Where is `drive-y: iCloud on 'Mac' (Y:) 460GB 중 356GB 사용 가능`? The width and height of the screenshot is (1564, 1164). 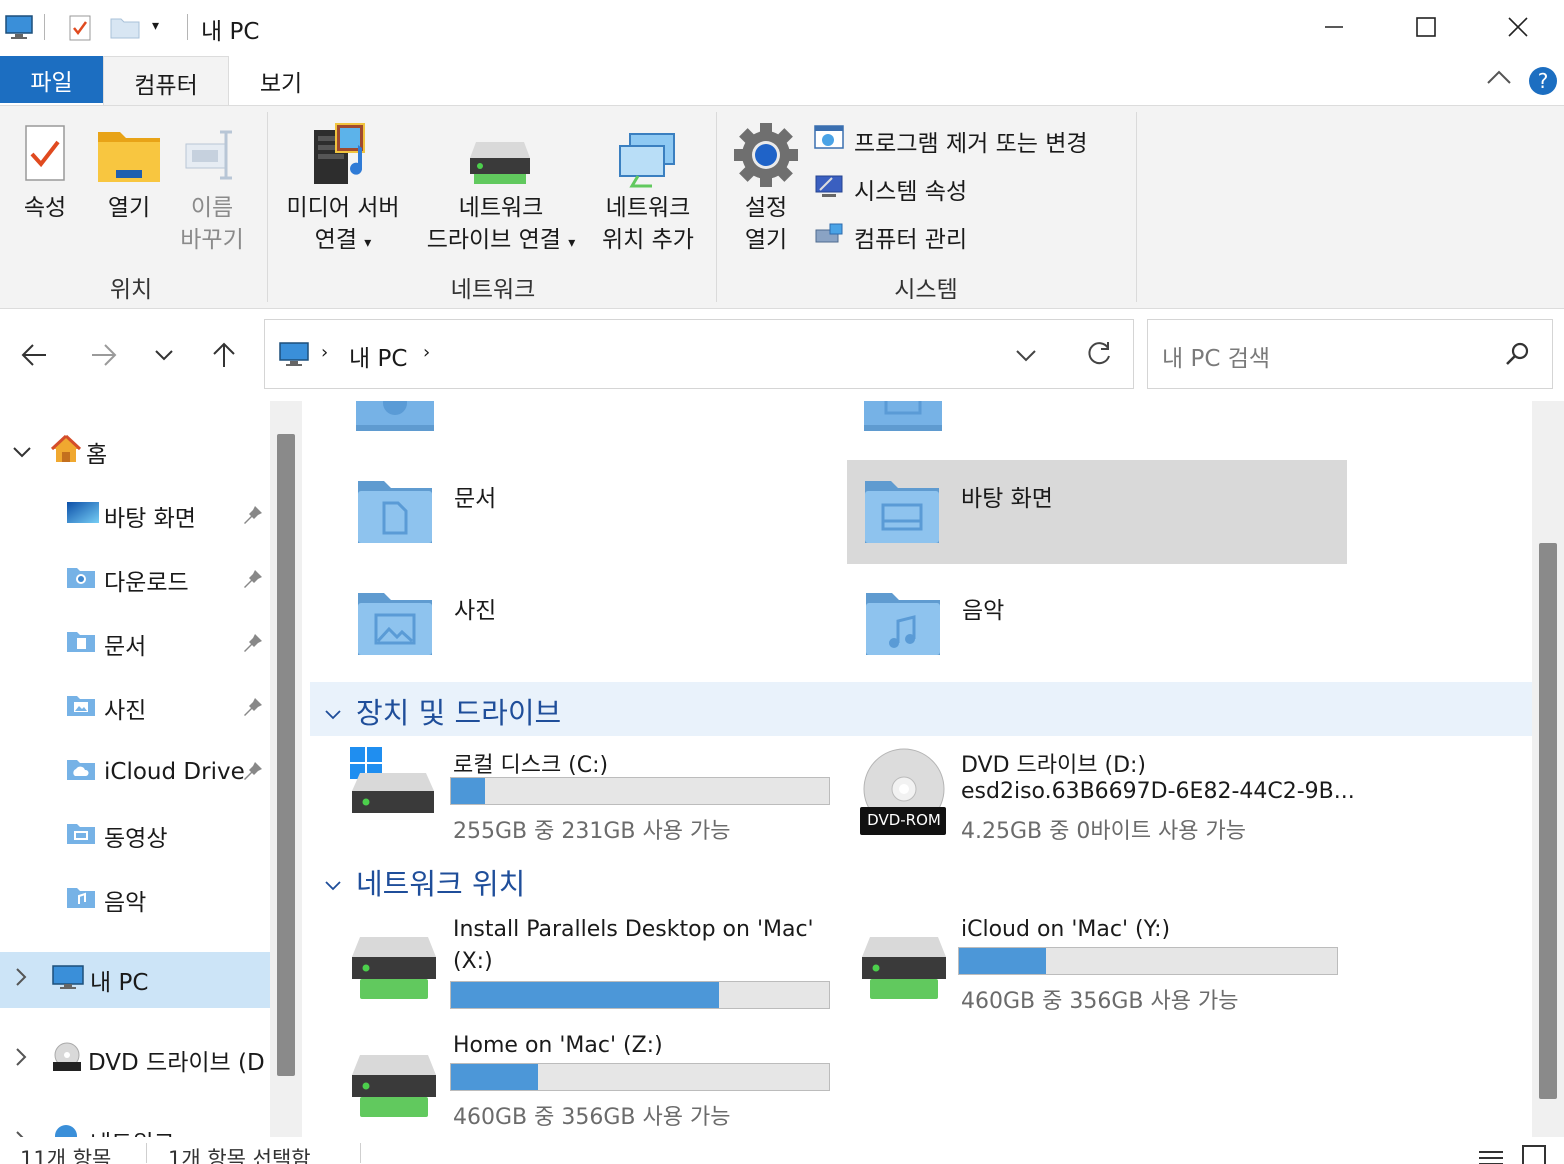 drive-y: iCloud on 'Mac' (Y:) 460GB 중 356GB 사용 가능 is located at coordinates (1104, 965).